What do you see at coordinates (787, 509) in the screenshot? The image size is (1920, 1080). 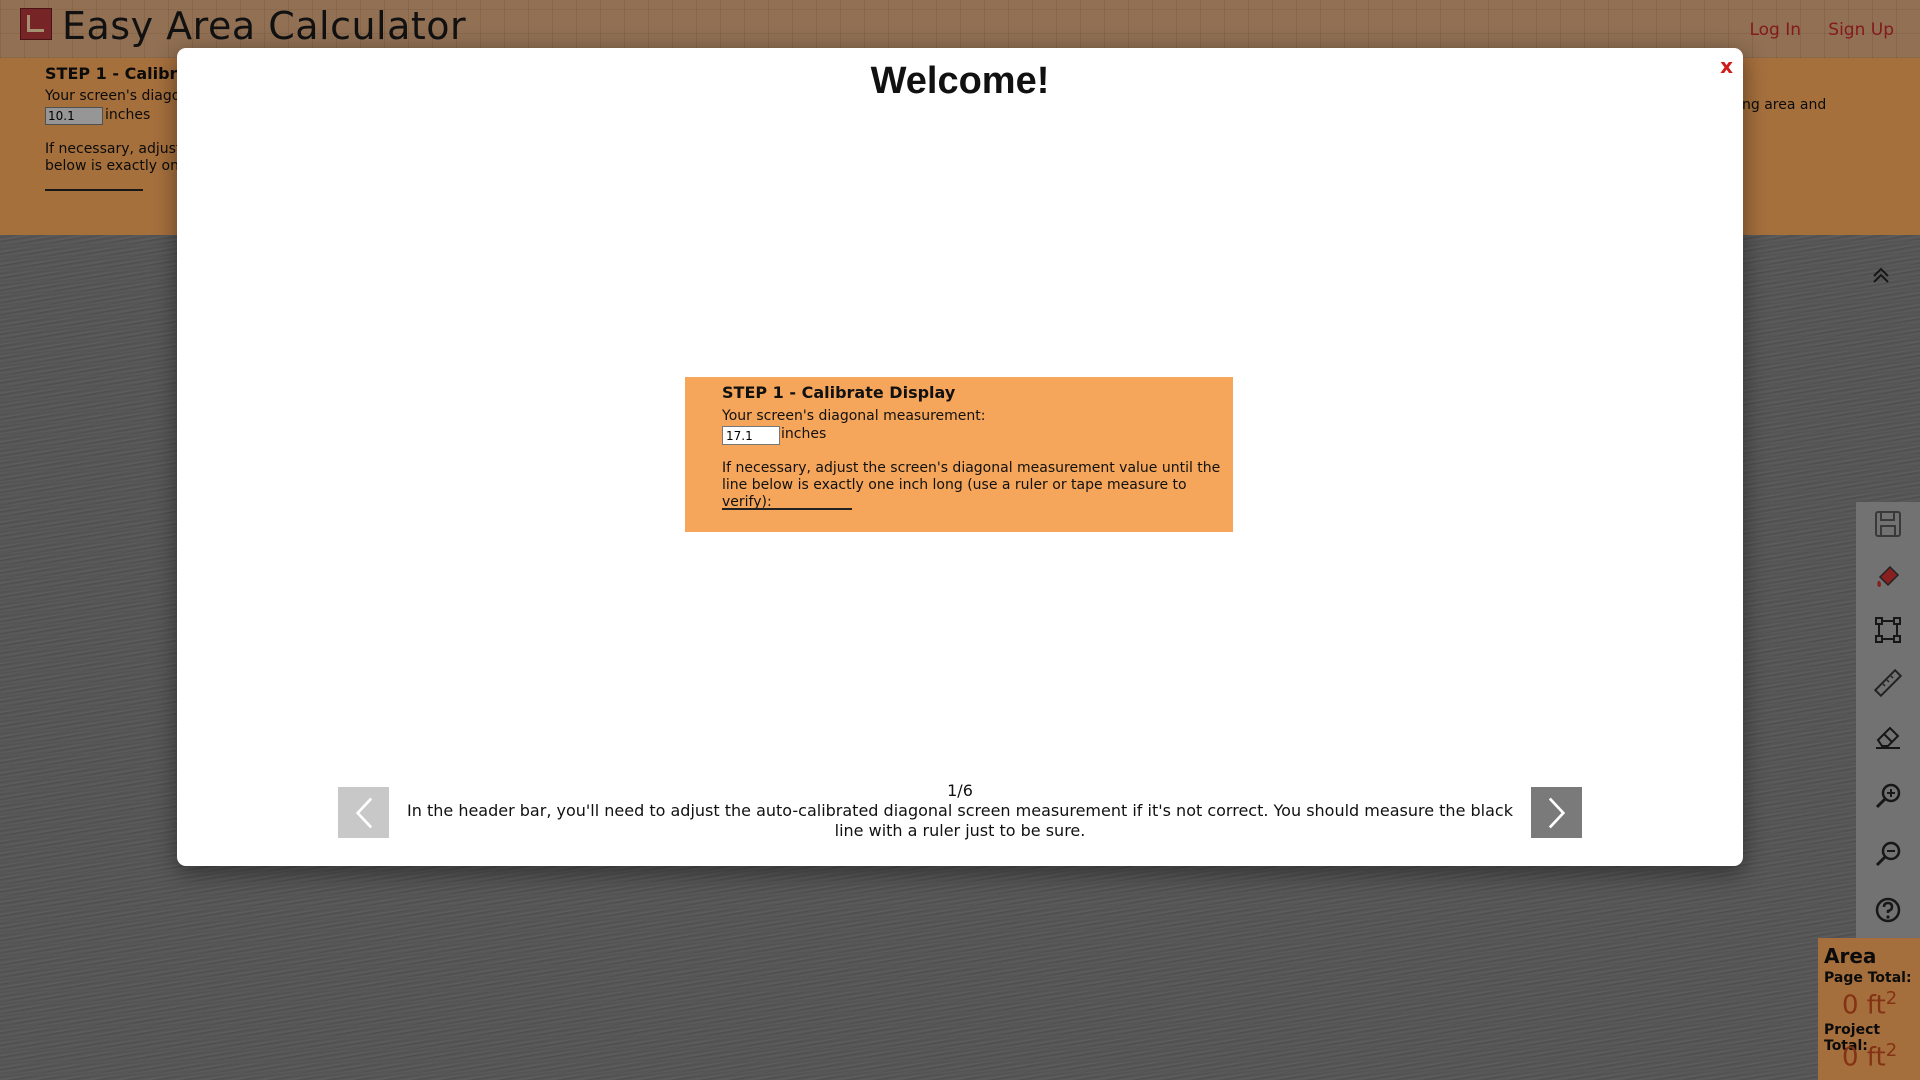 I see `preview-one-inch-line` at bounding box center [787, 509].